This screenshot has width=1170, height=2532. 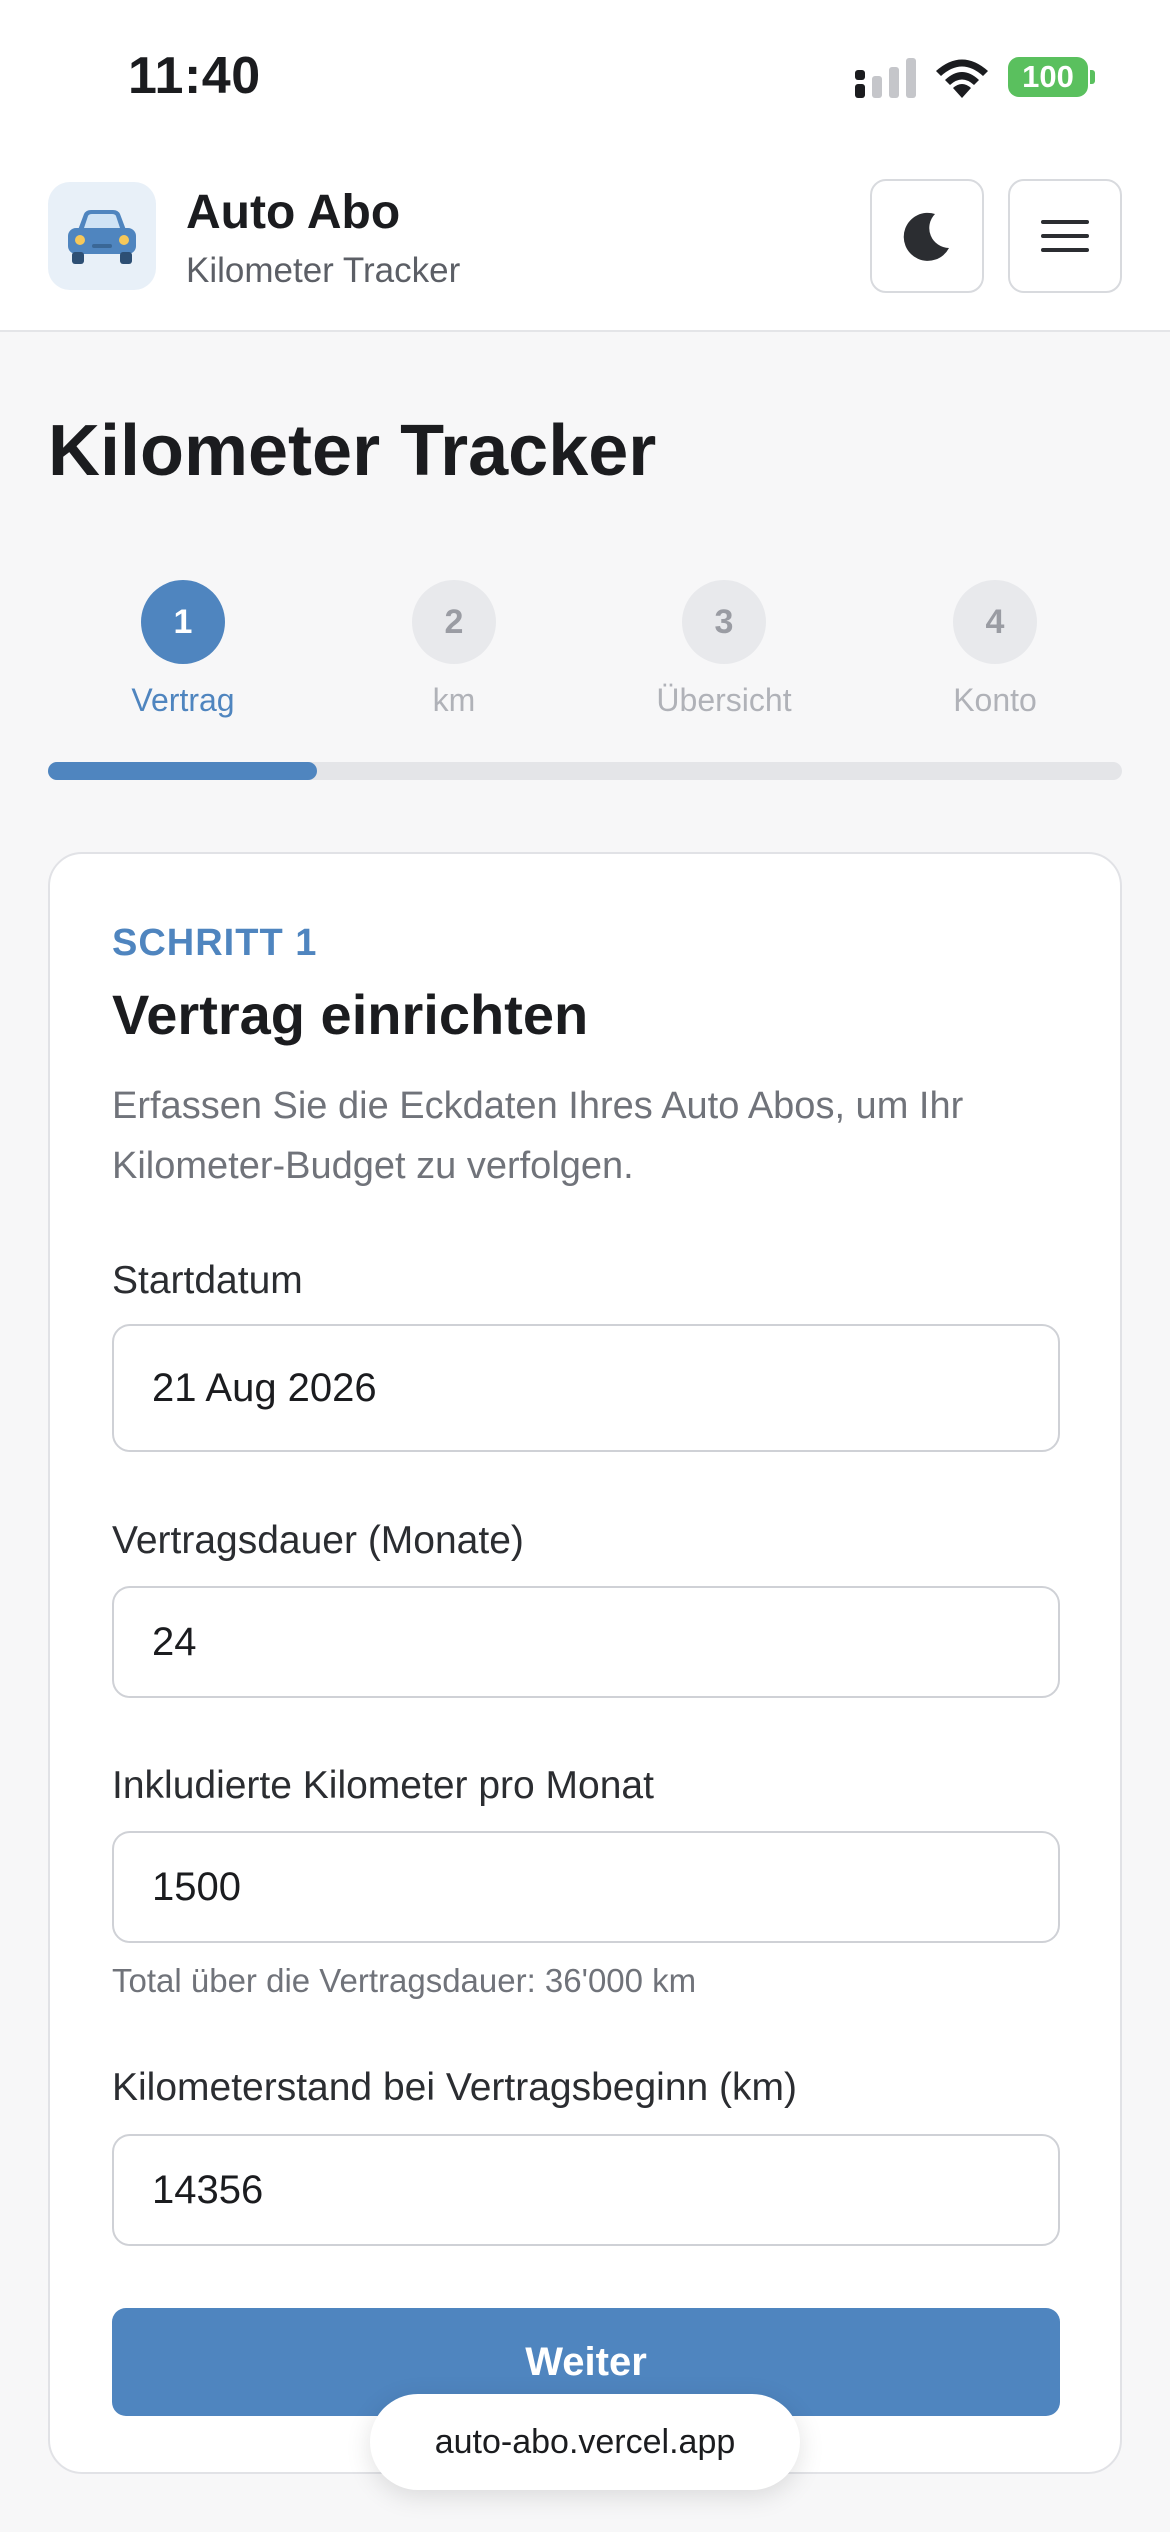 What do you see at coordinates (383, 1785) in the screenshot?
I see `km-per-month-label: Inkludierte Kilometer pro Monat` at bounding box center [383, 1785].